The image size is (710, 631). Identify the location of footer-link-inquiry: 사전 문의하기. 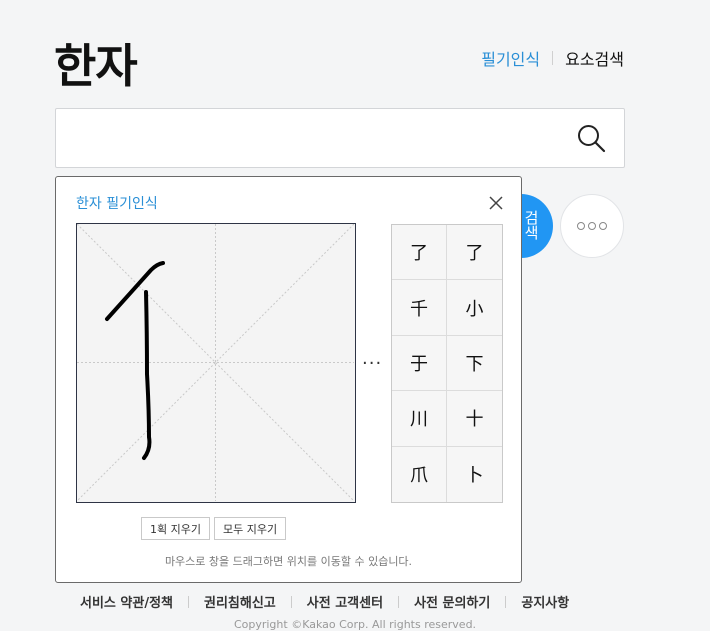
(452, 601).